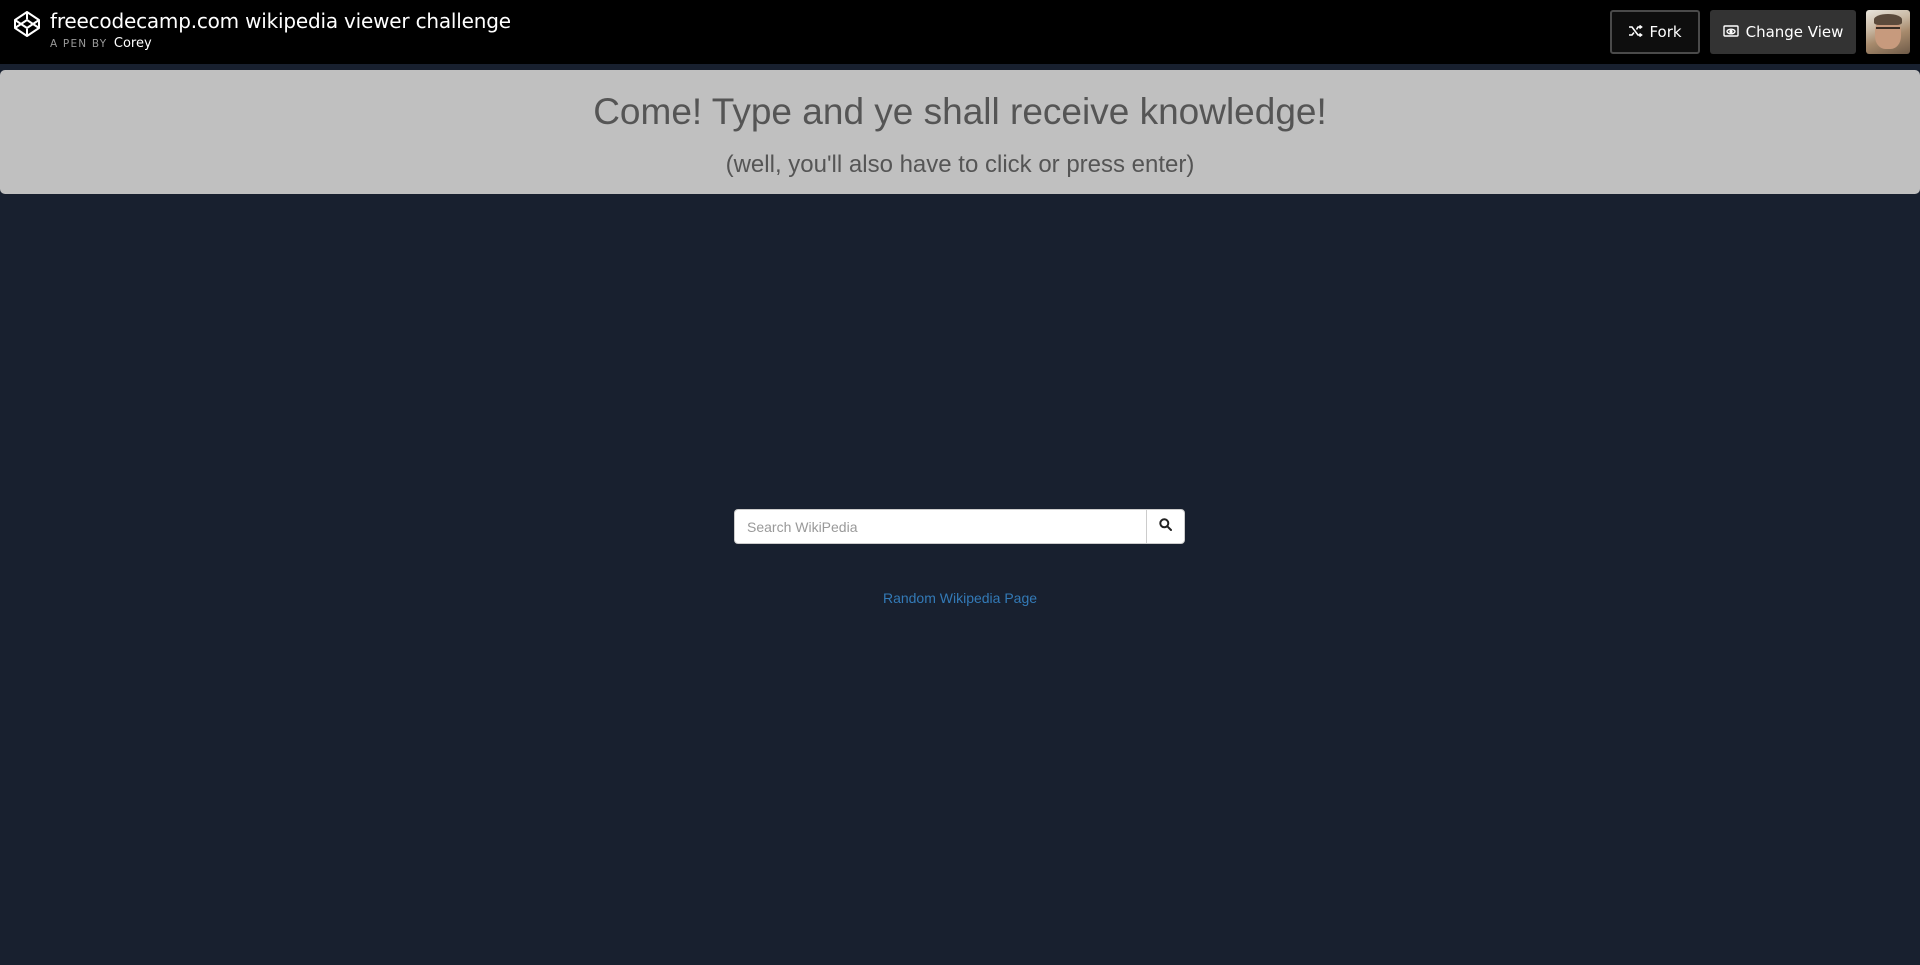 The height and width of the screenshot is (965, 1920). What do you see at coordinates (27, 24) in the screenshot?
I see `codepen-logo-icon` at bounding box center [27, 24].